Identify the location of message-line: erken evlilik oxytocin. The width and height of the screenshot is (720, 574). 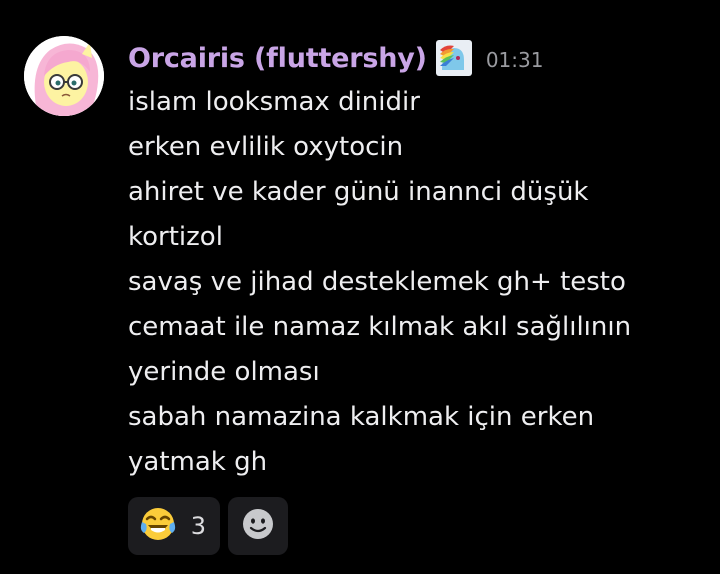
(266, 147).